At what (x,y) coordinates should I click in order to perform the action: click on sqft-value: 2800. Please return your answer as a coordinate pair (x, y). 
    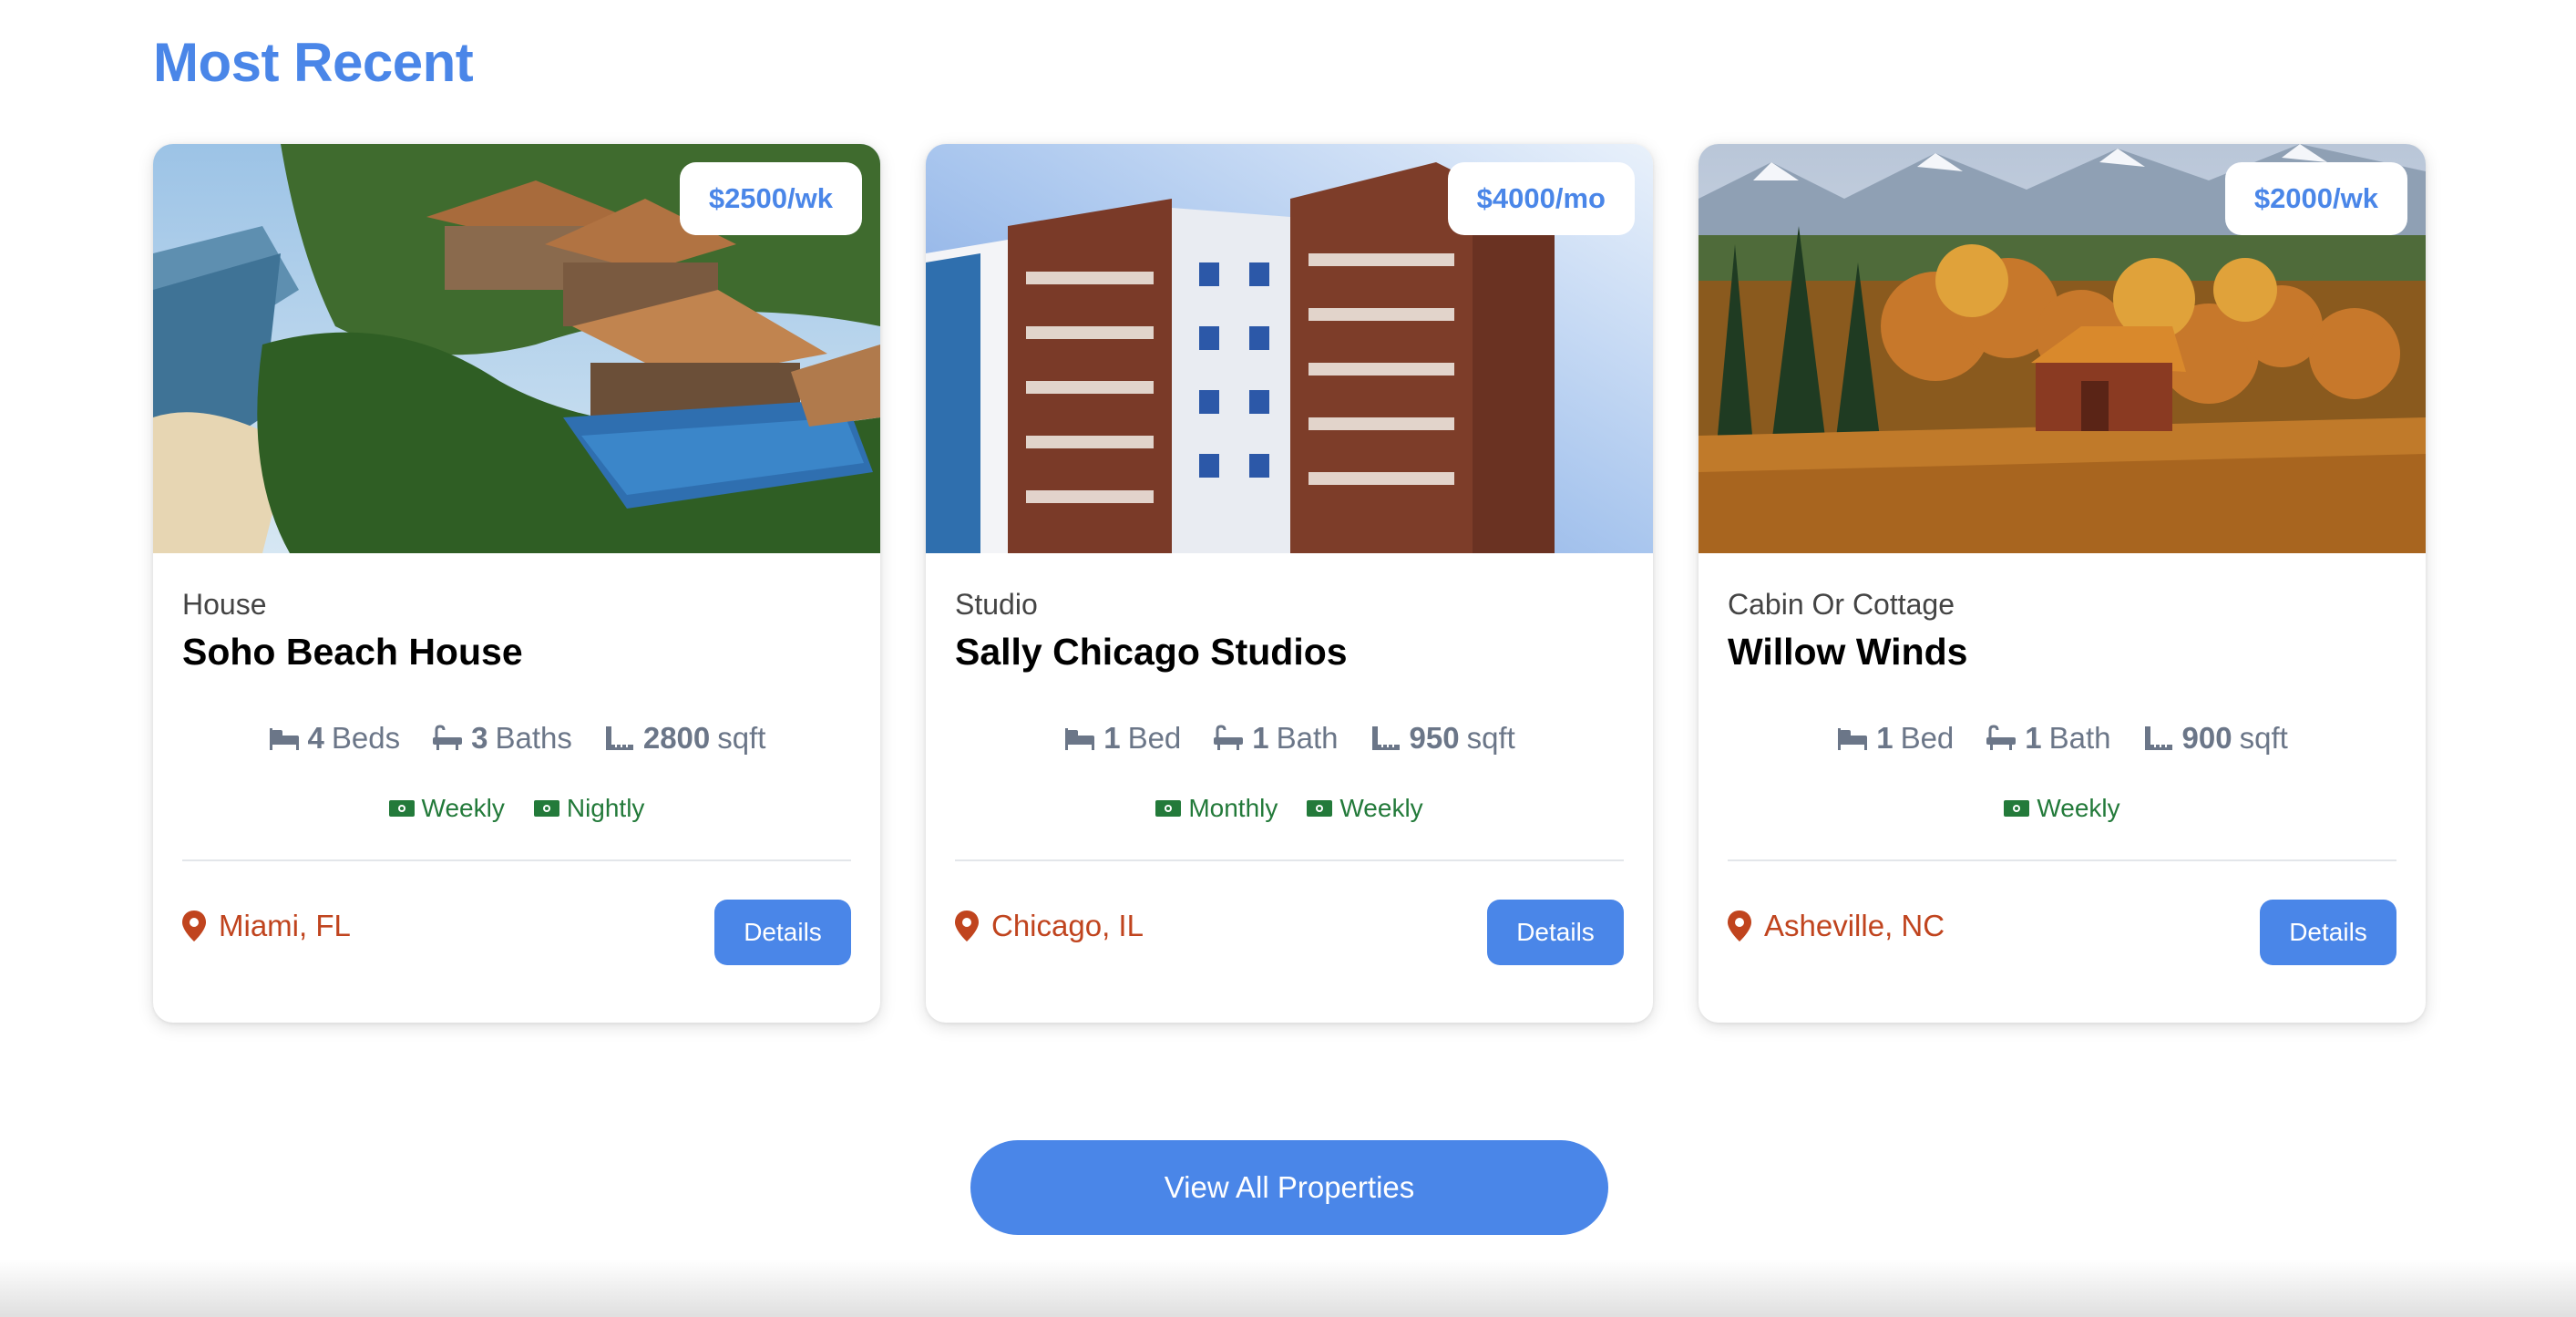
    Looking at the image, I should click on (676, 738).